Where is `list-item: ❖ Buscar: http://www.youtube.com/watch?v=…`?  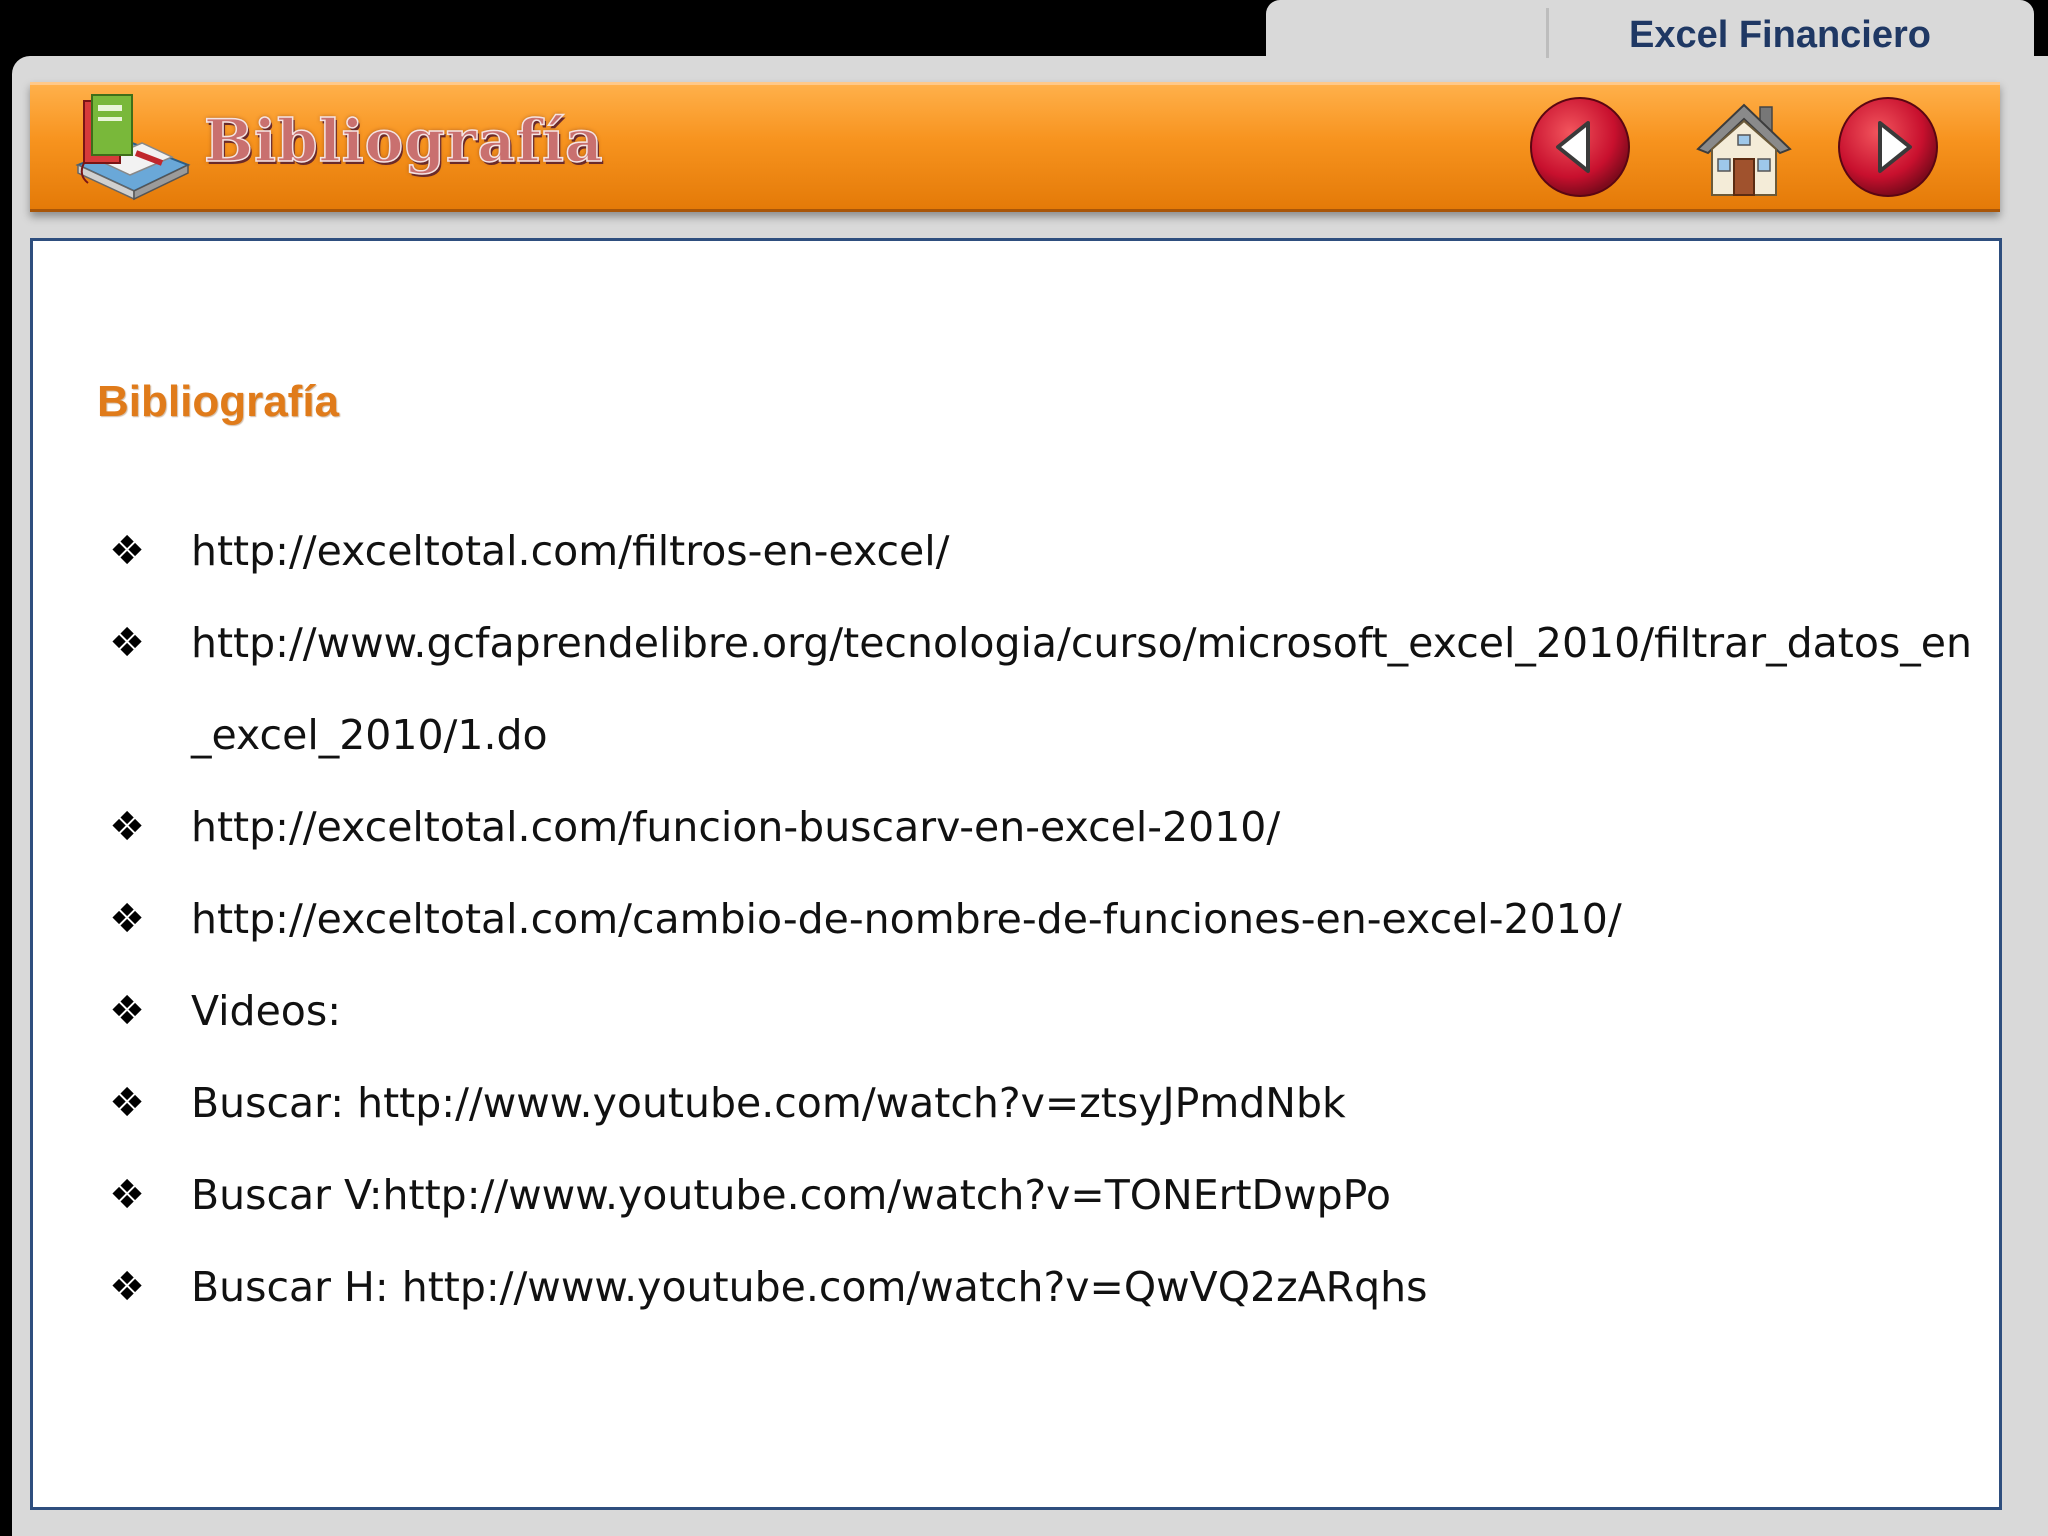 list-item: ❖ Buscar: http://www.youtube.com/watch?v=… is located at coordinates (1037, 1103).